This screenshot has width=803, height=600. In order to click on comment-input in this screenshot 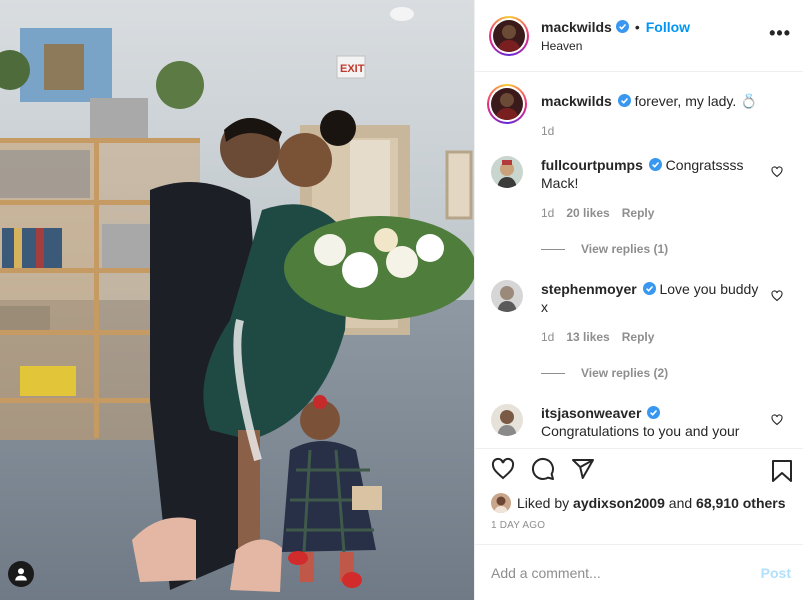, I will do `click(626, 572)`.